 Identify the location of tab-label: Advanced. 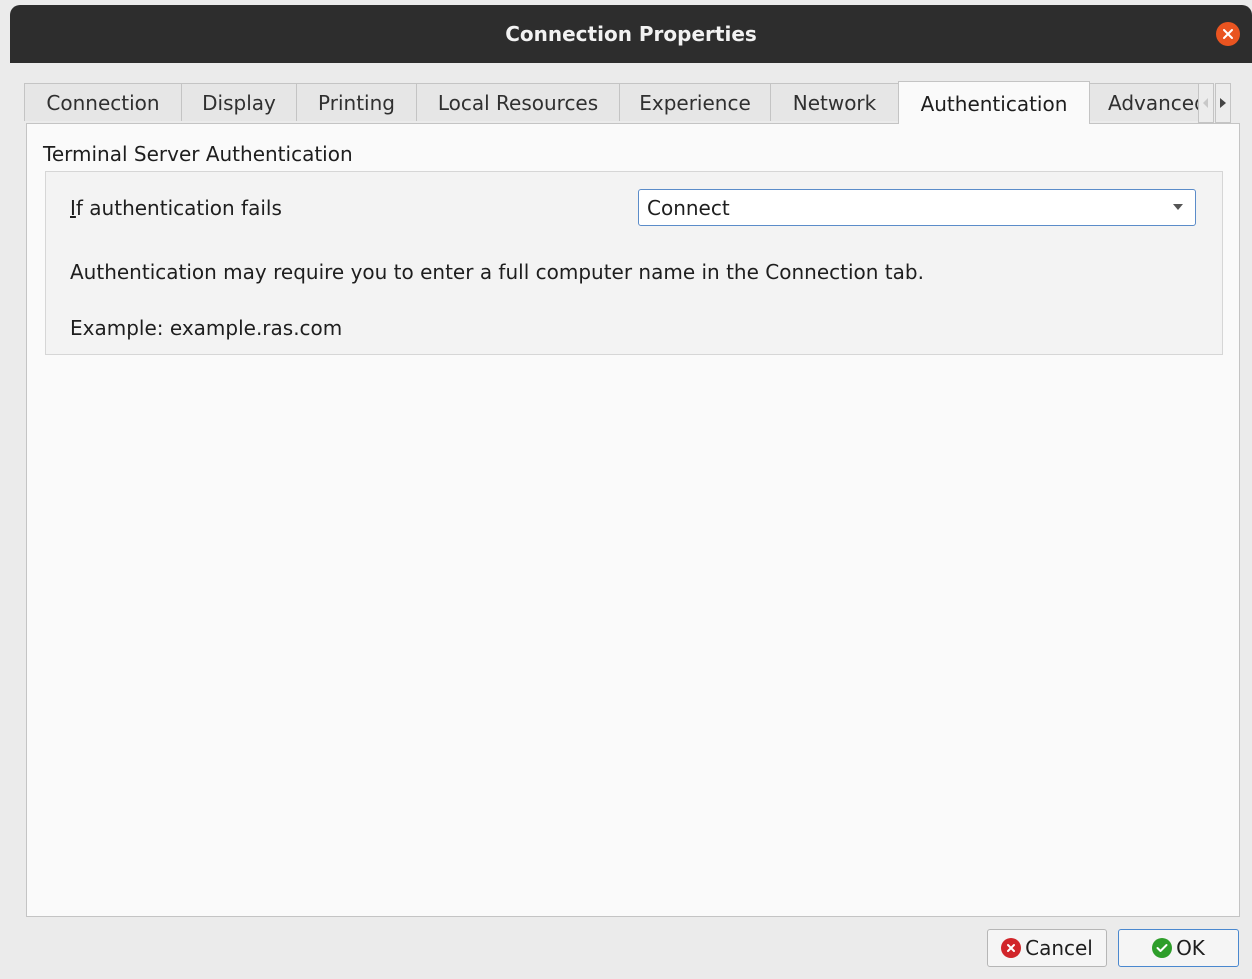
(1154, 102).